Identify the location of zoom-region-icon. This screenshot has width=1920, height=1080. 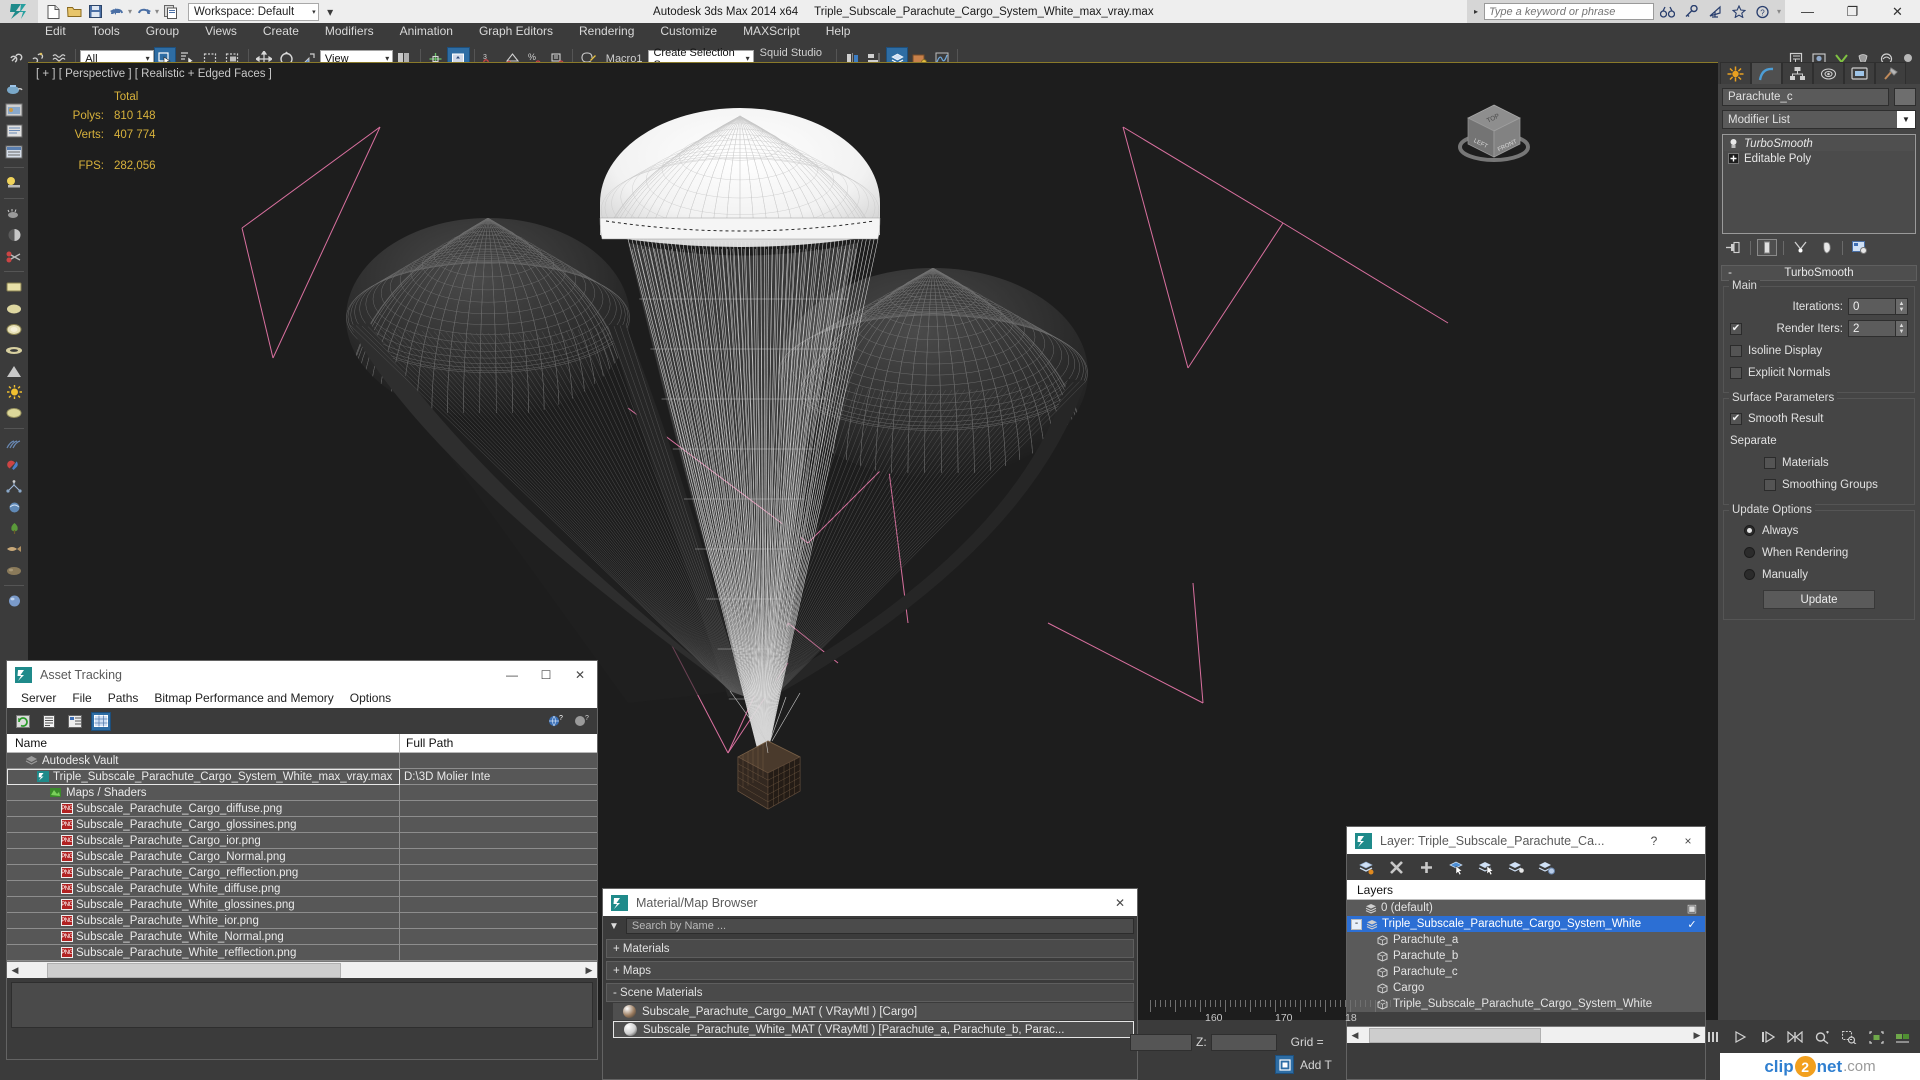
(1849, 1037).